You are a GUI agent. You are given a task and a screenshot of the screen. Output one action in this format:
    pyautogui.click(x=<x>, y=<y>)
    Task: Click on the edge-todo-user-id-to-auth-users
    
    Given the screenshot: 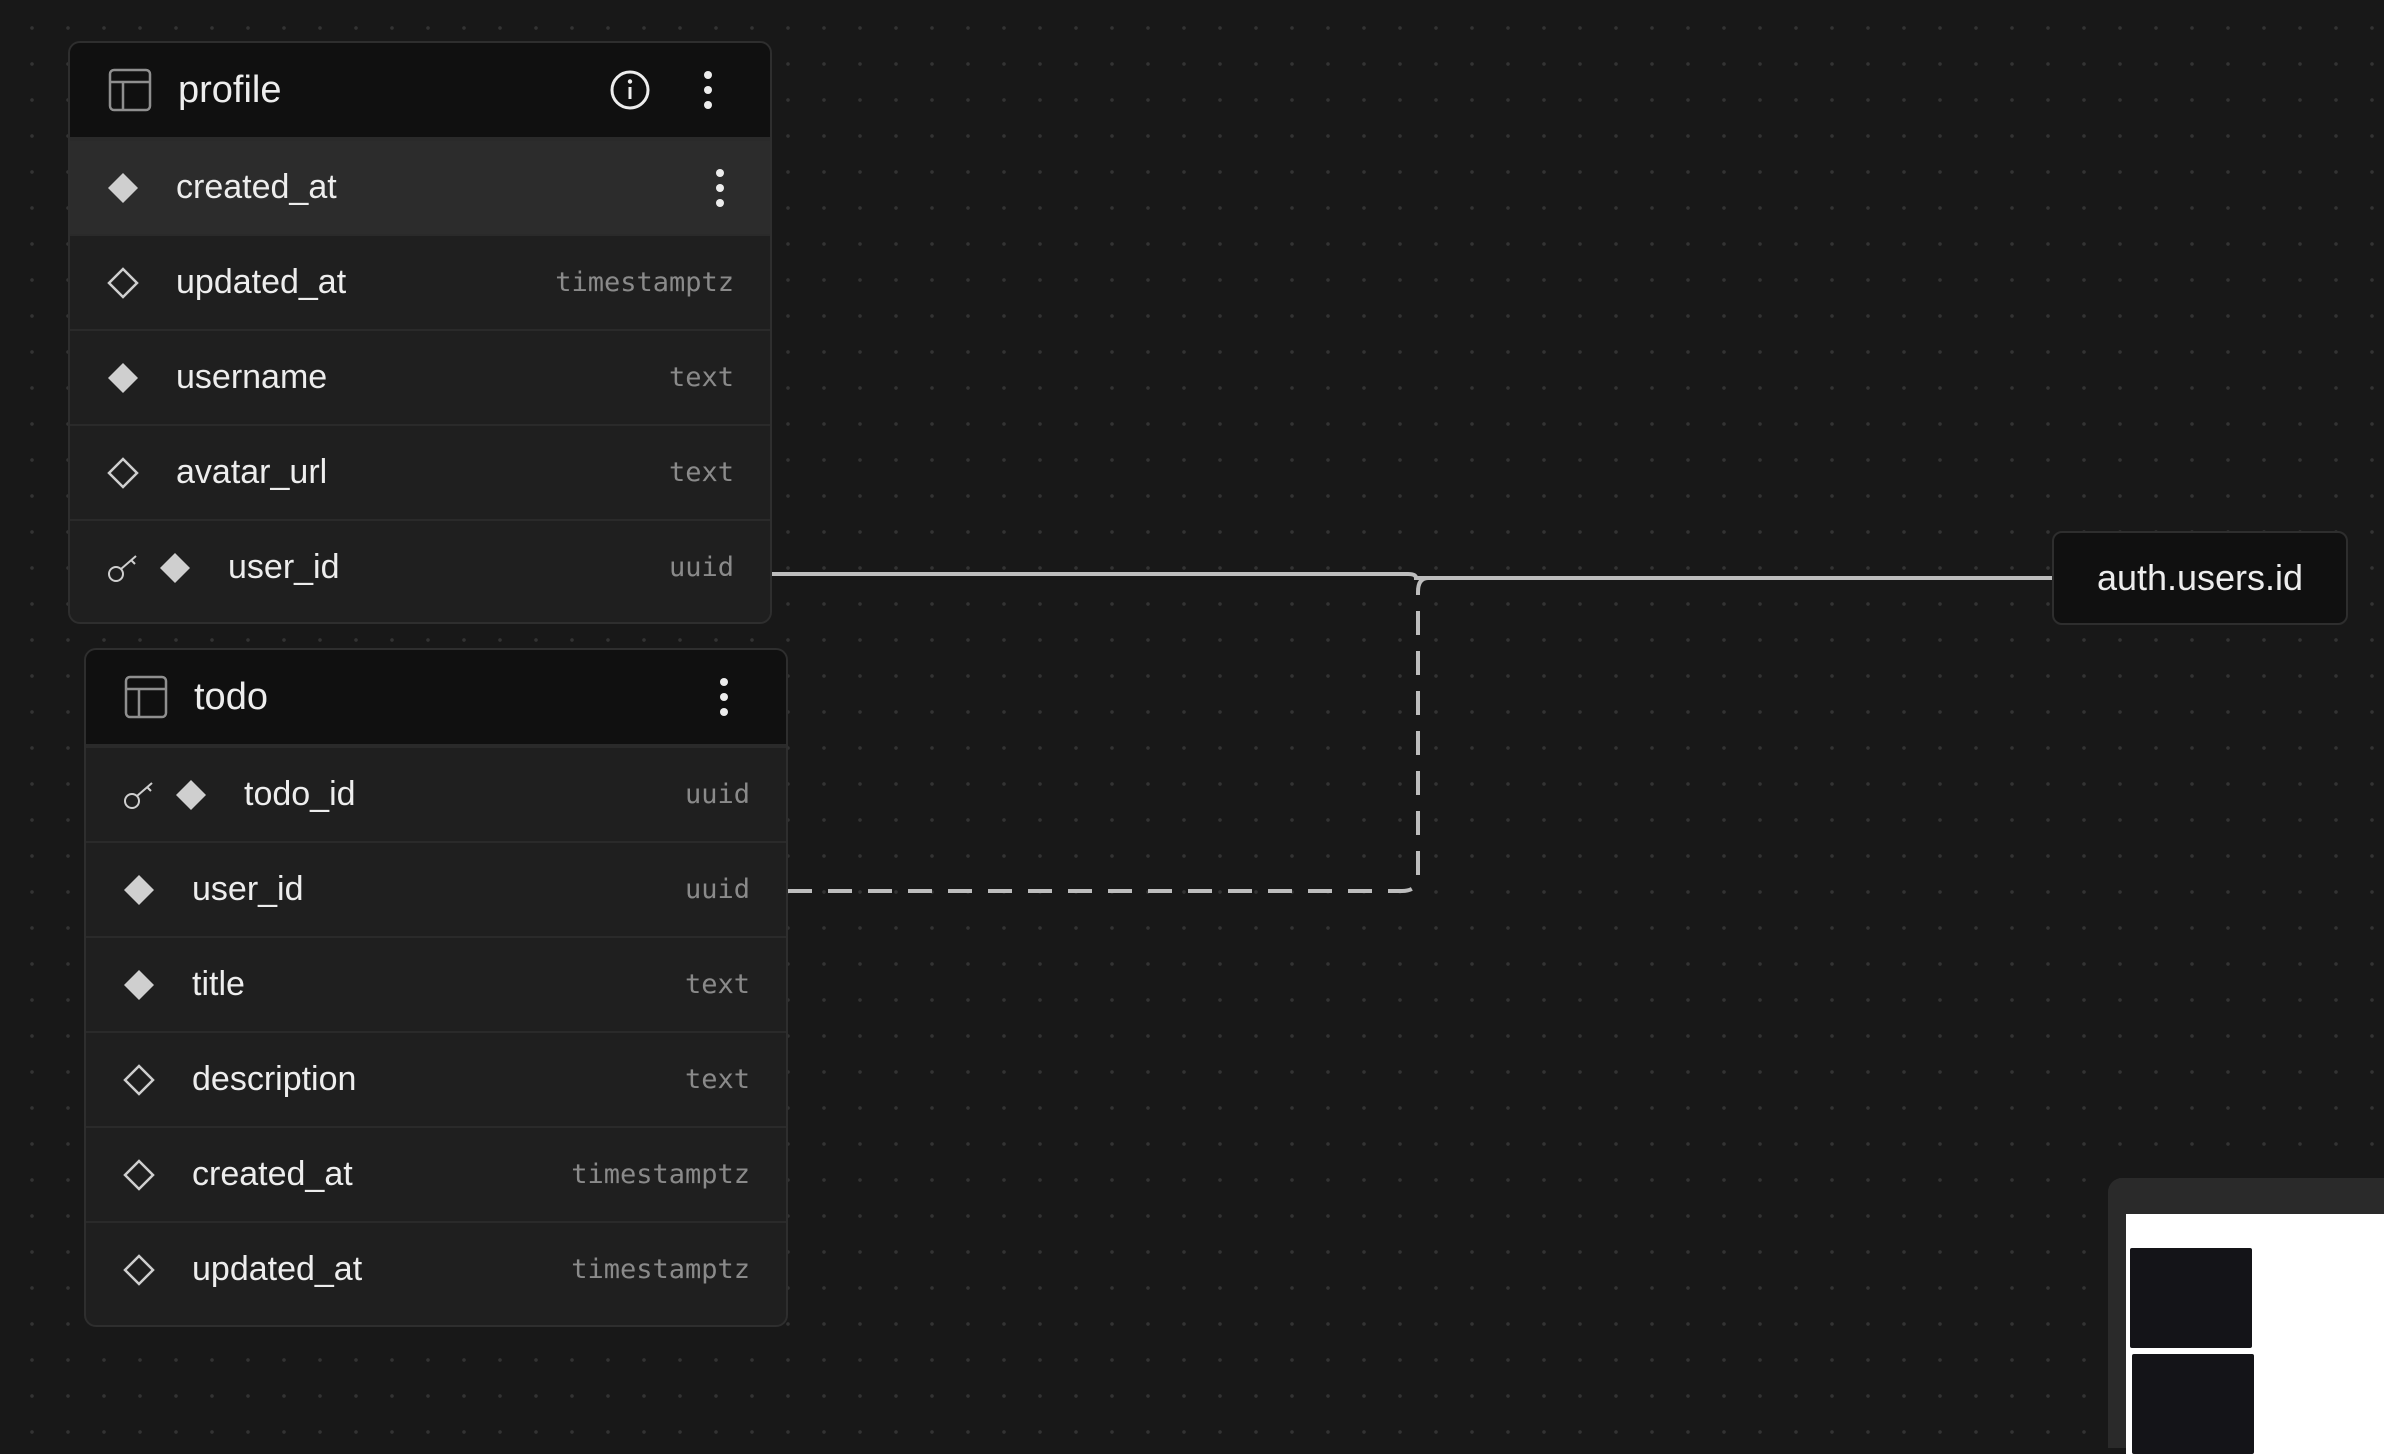 What is the action you would take?
    pyautogui.click(x=1108, y=734)
    